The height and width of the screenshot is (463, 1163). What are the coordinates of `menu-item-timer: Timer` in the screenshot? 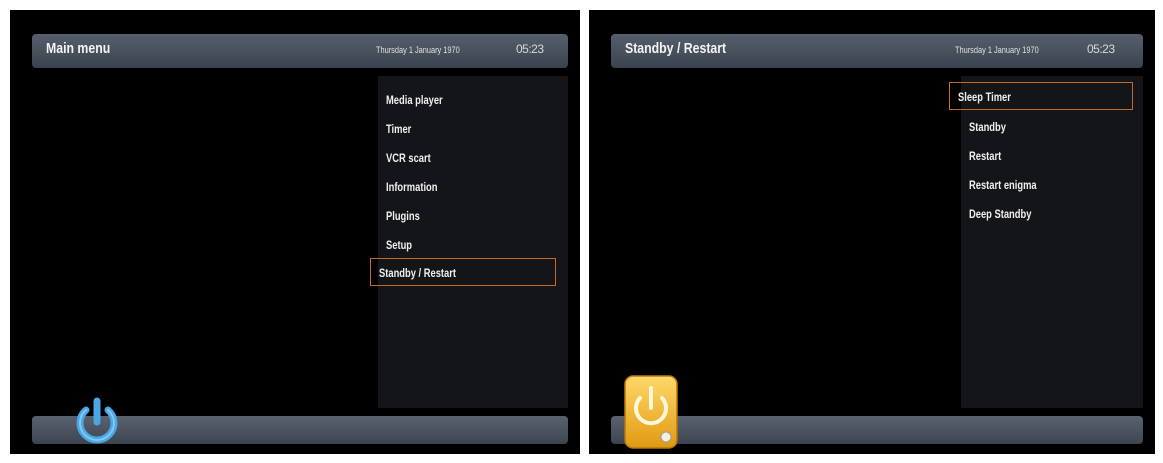 It's located at (471, 129).